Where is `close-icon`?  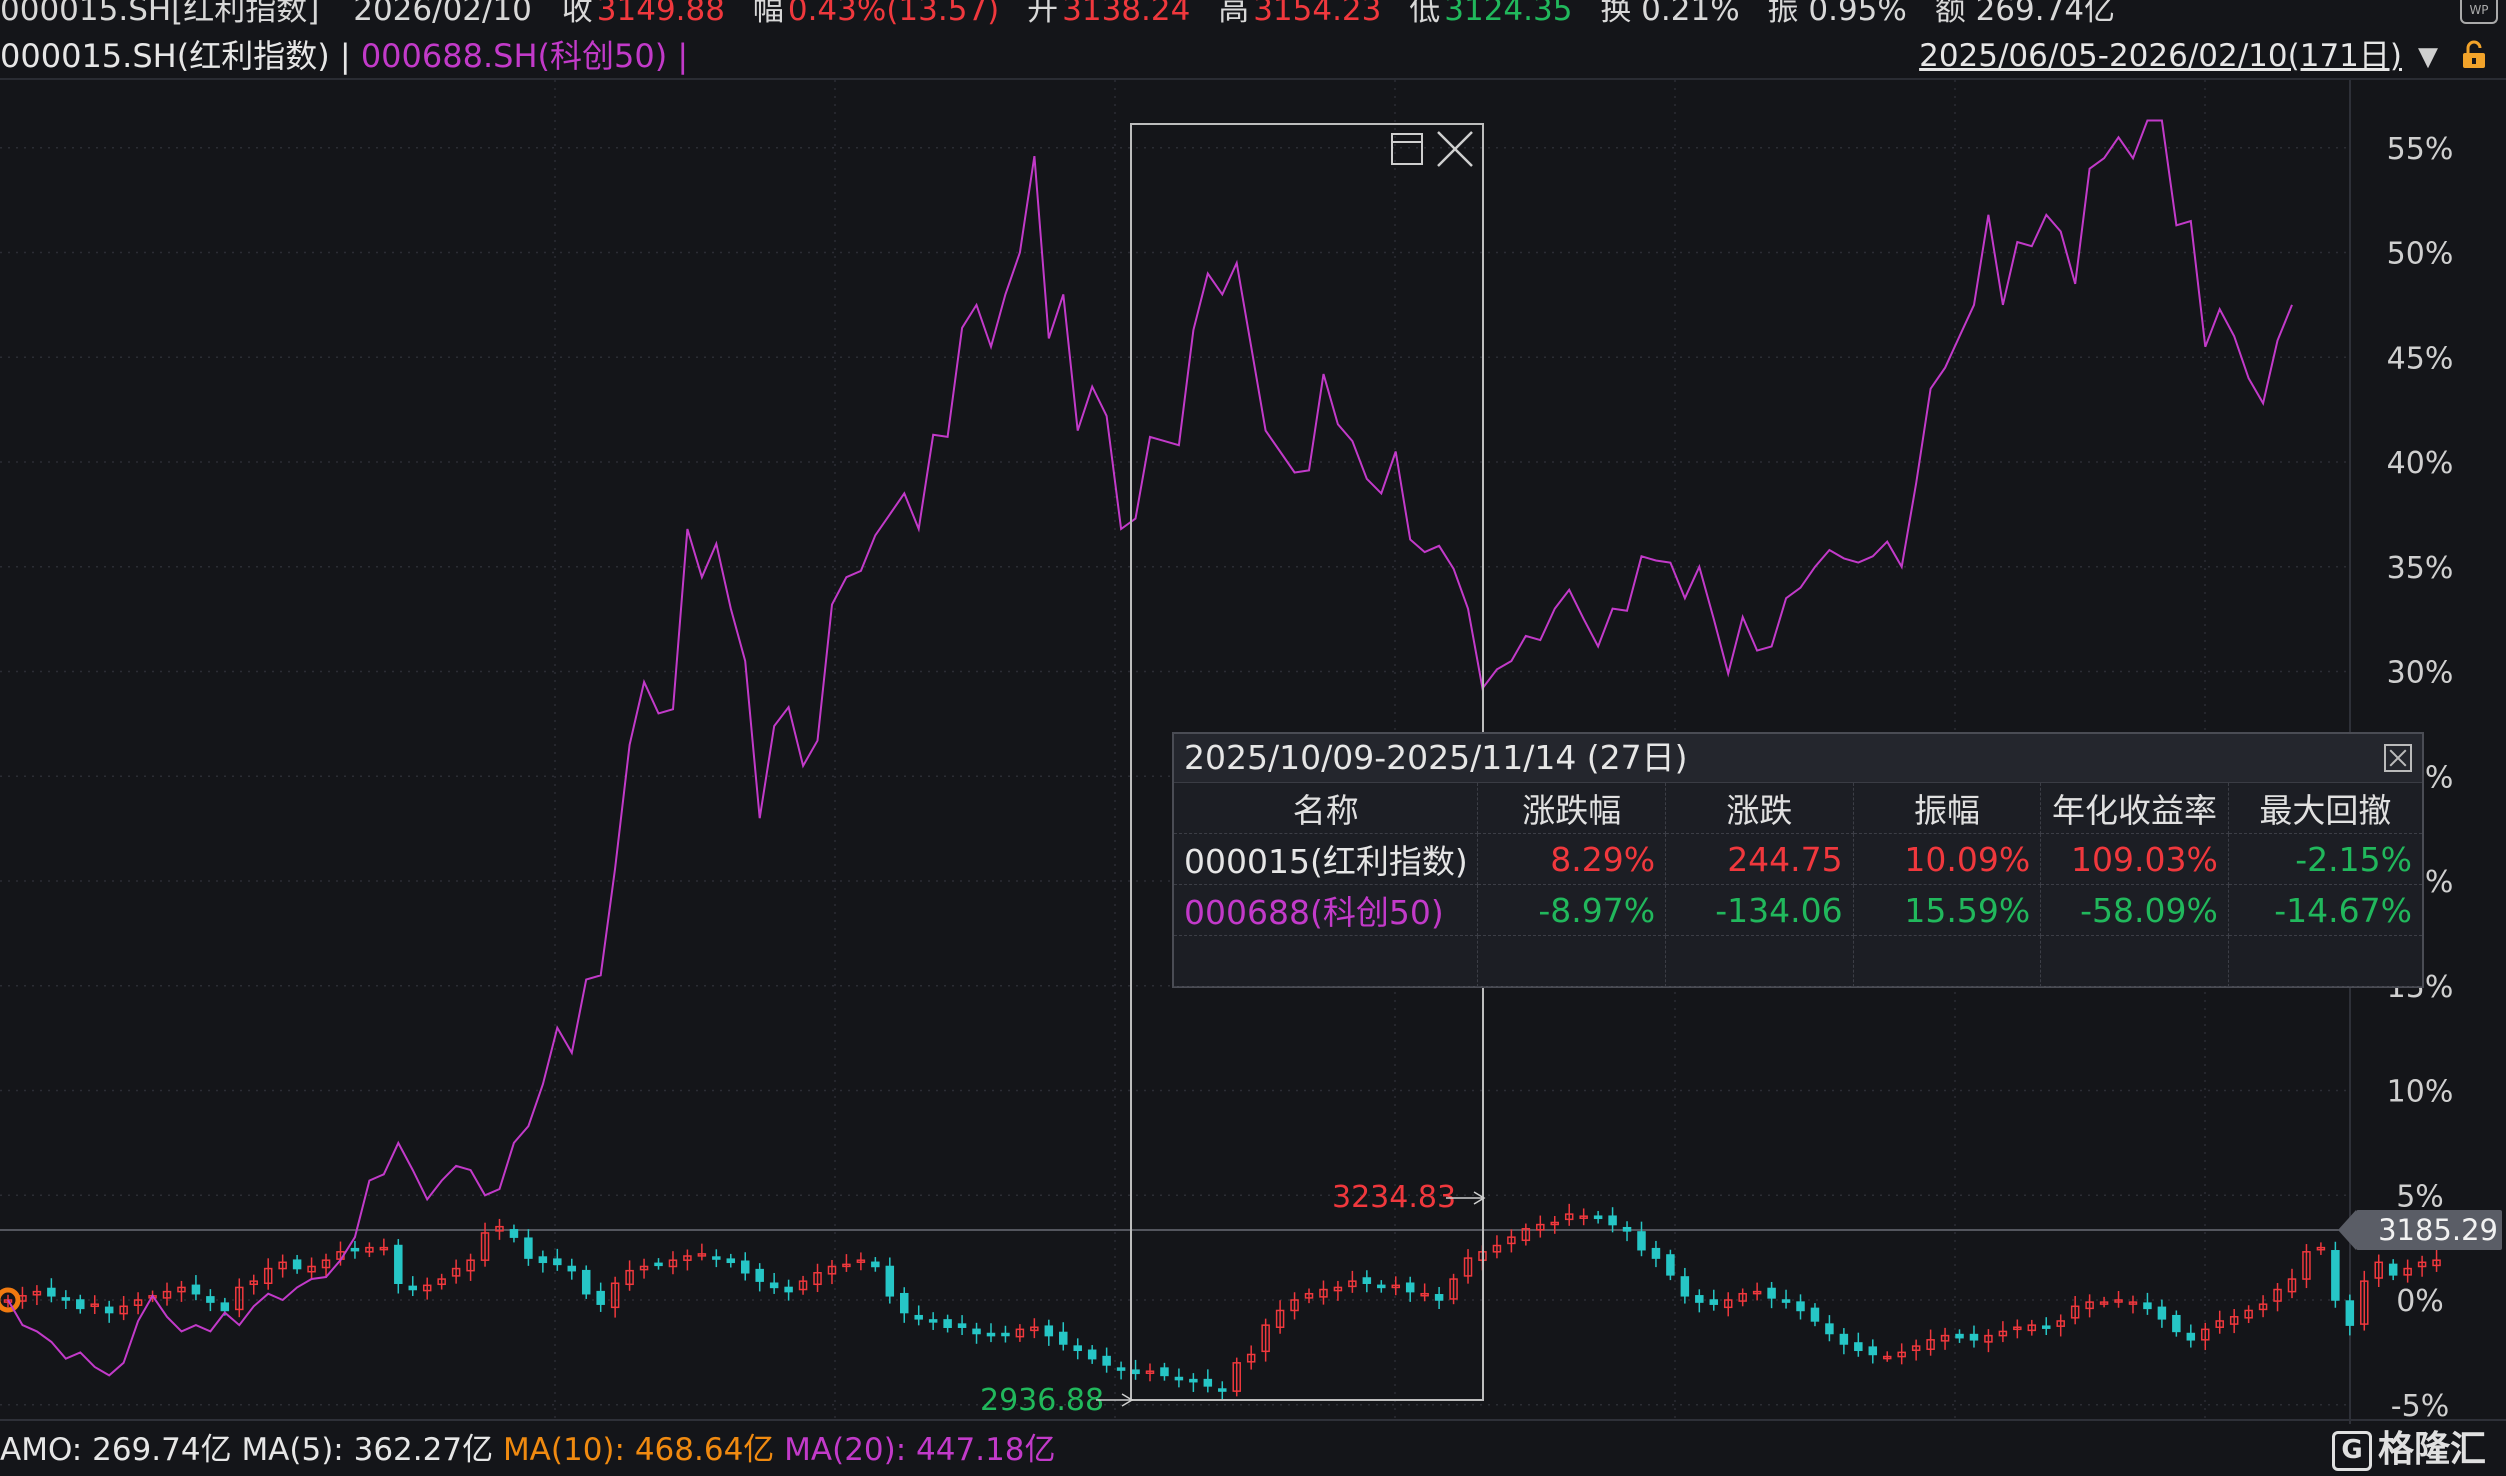
close-icon is located at coordinates (2398, 758).